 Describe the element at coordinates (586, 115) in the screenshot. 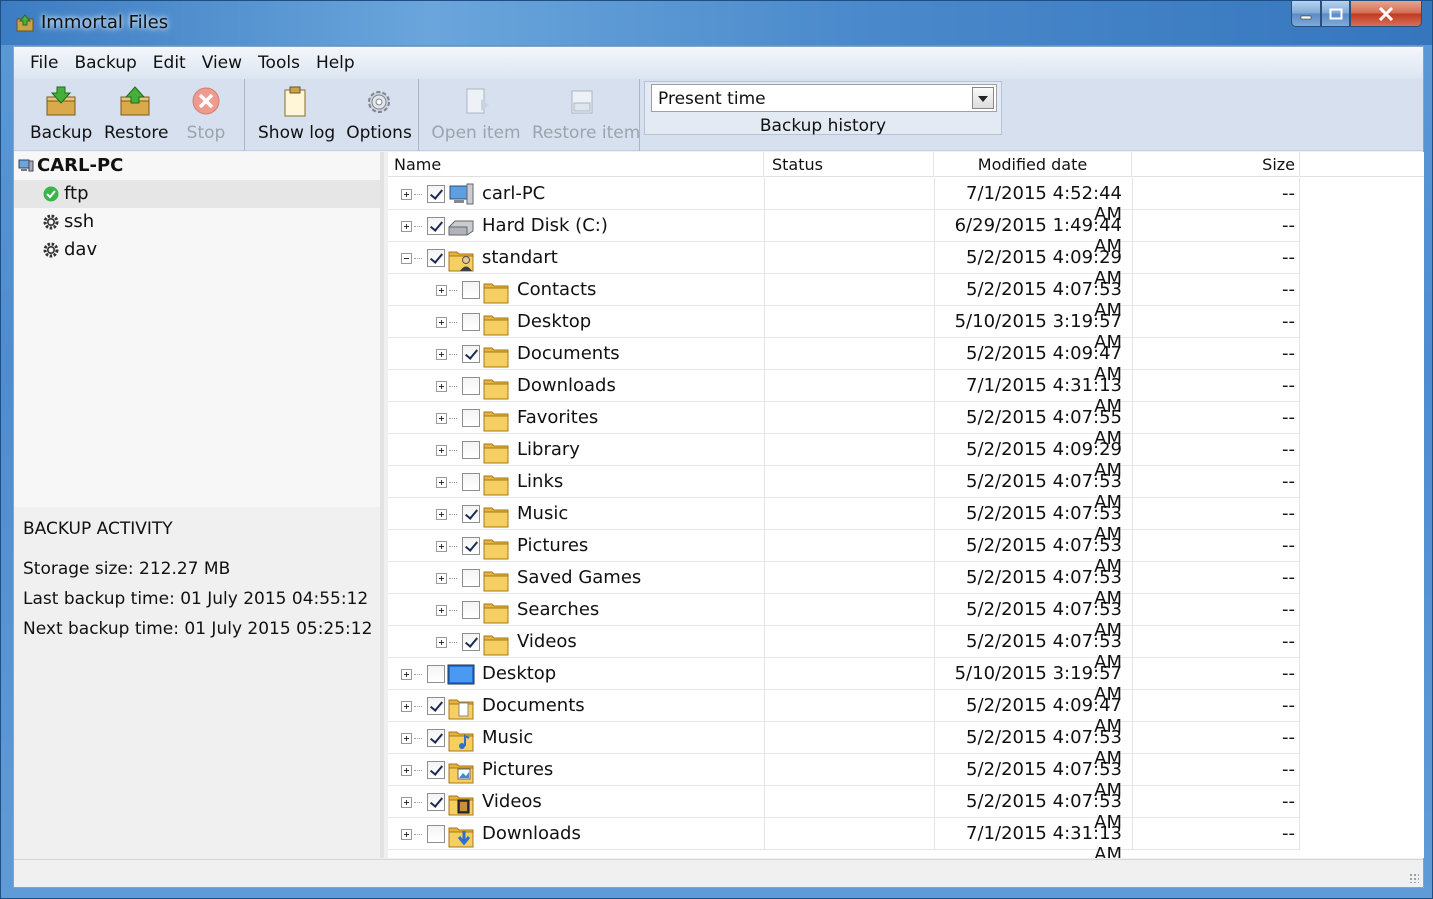

I see `restore-item-button: Restore item` at that location.